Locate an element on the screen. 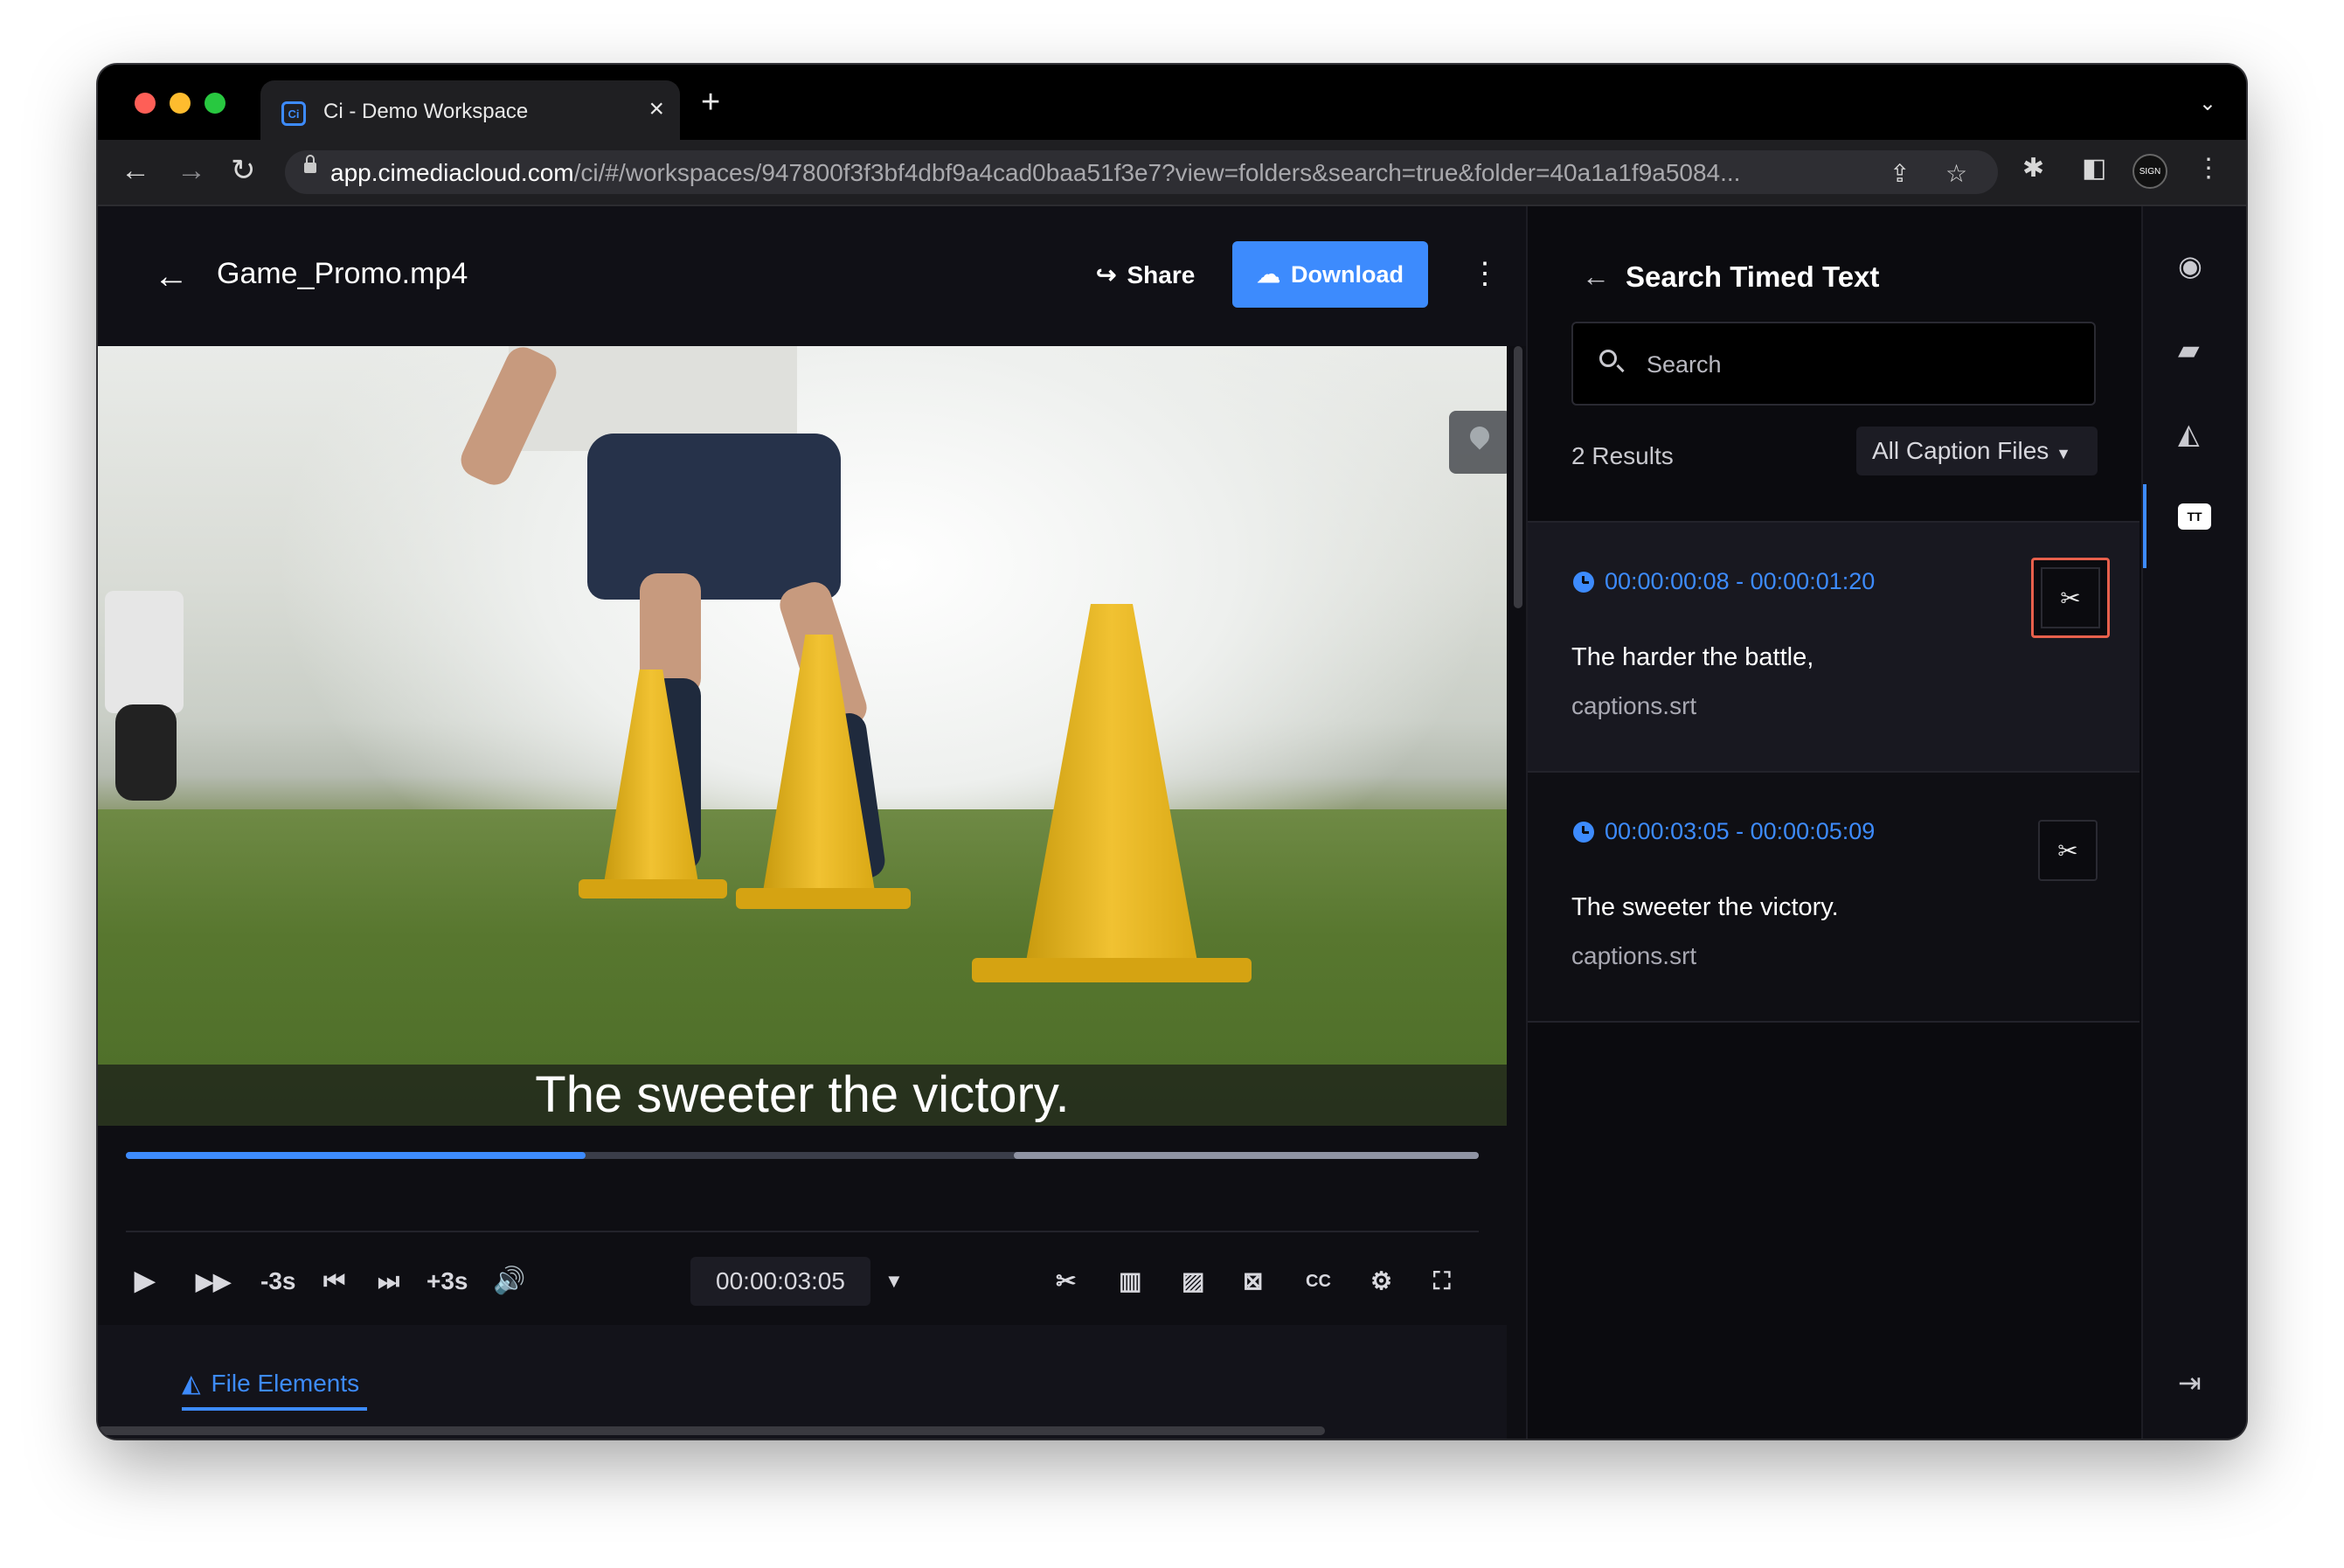 This screenshot has height=1568, width=2344. browser-menu-icon: ⋮ is located at coordinates (2208, 169).